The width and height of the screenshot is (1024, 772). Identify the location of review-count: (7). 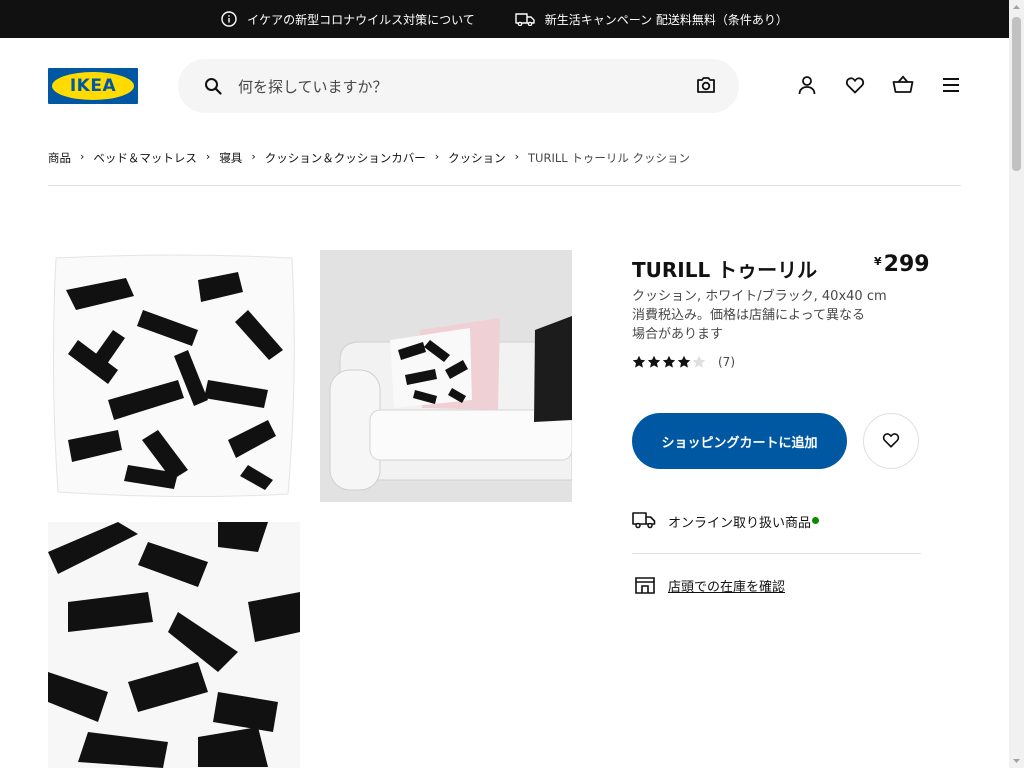
(726, 362).